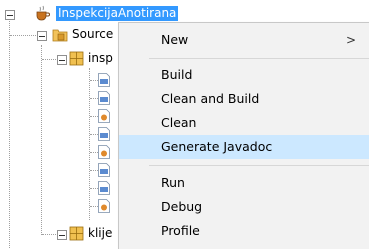 Image resolution: width=369 pixels, height=249 pixels. I want to click on package-node-label: insp, so click(100, 58).